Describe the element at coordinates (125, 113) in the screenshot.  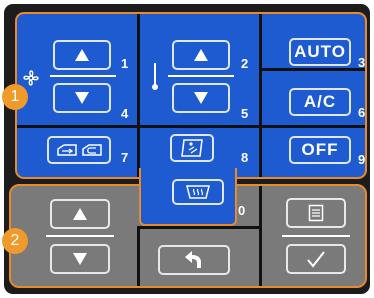
I see `fan-down-number: 4` at that location.